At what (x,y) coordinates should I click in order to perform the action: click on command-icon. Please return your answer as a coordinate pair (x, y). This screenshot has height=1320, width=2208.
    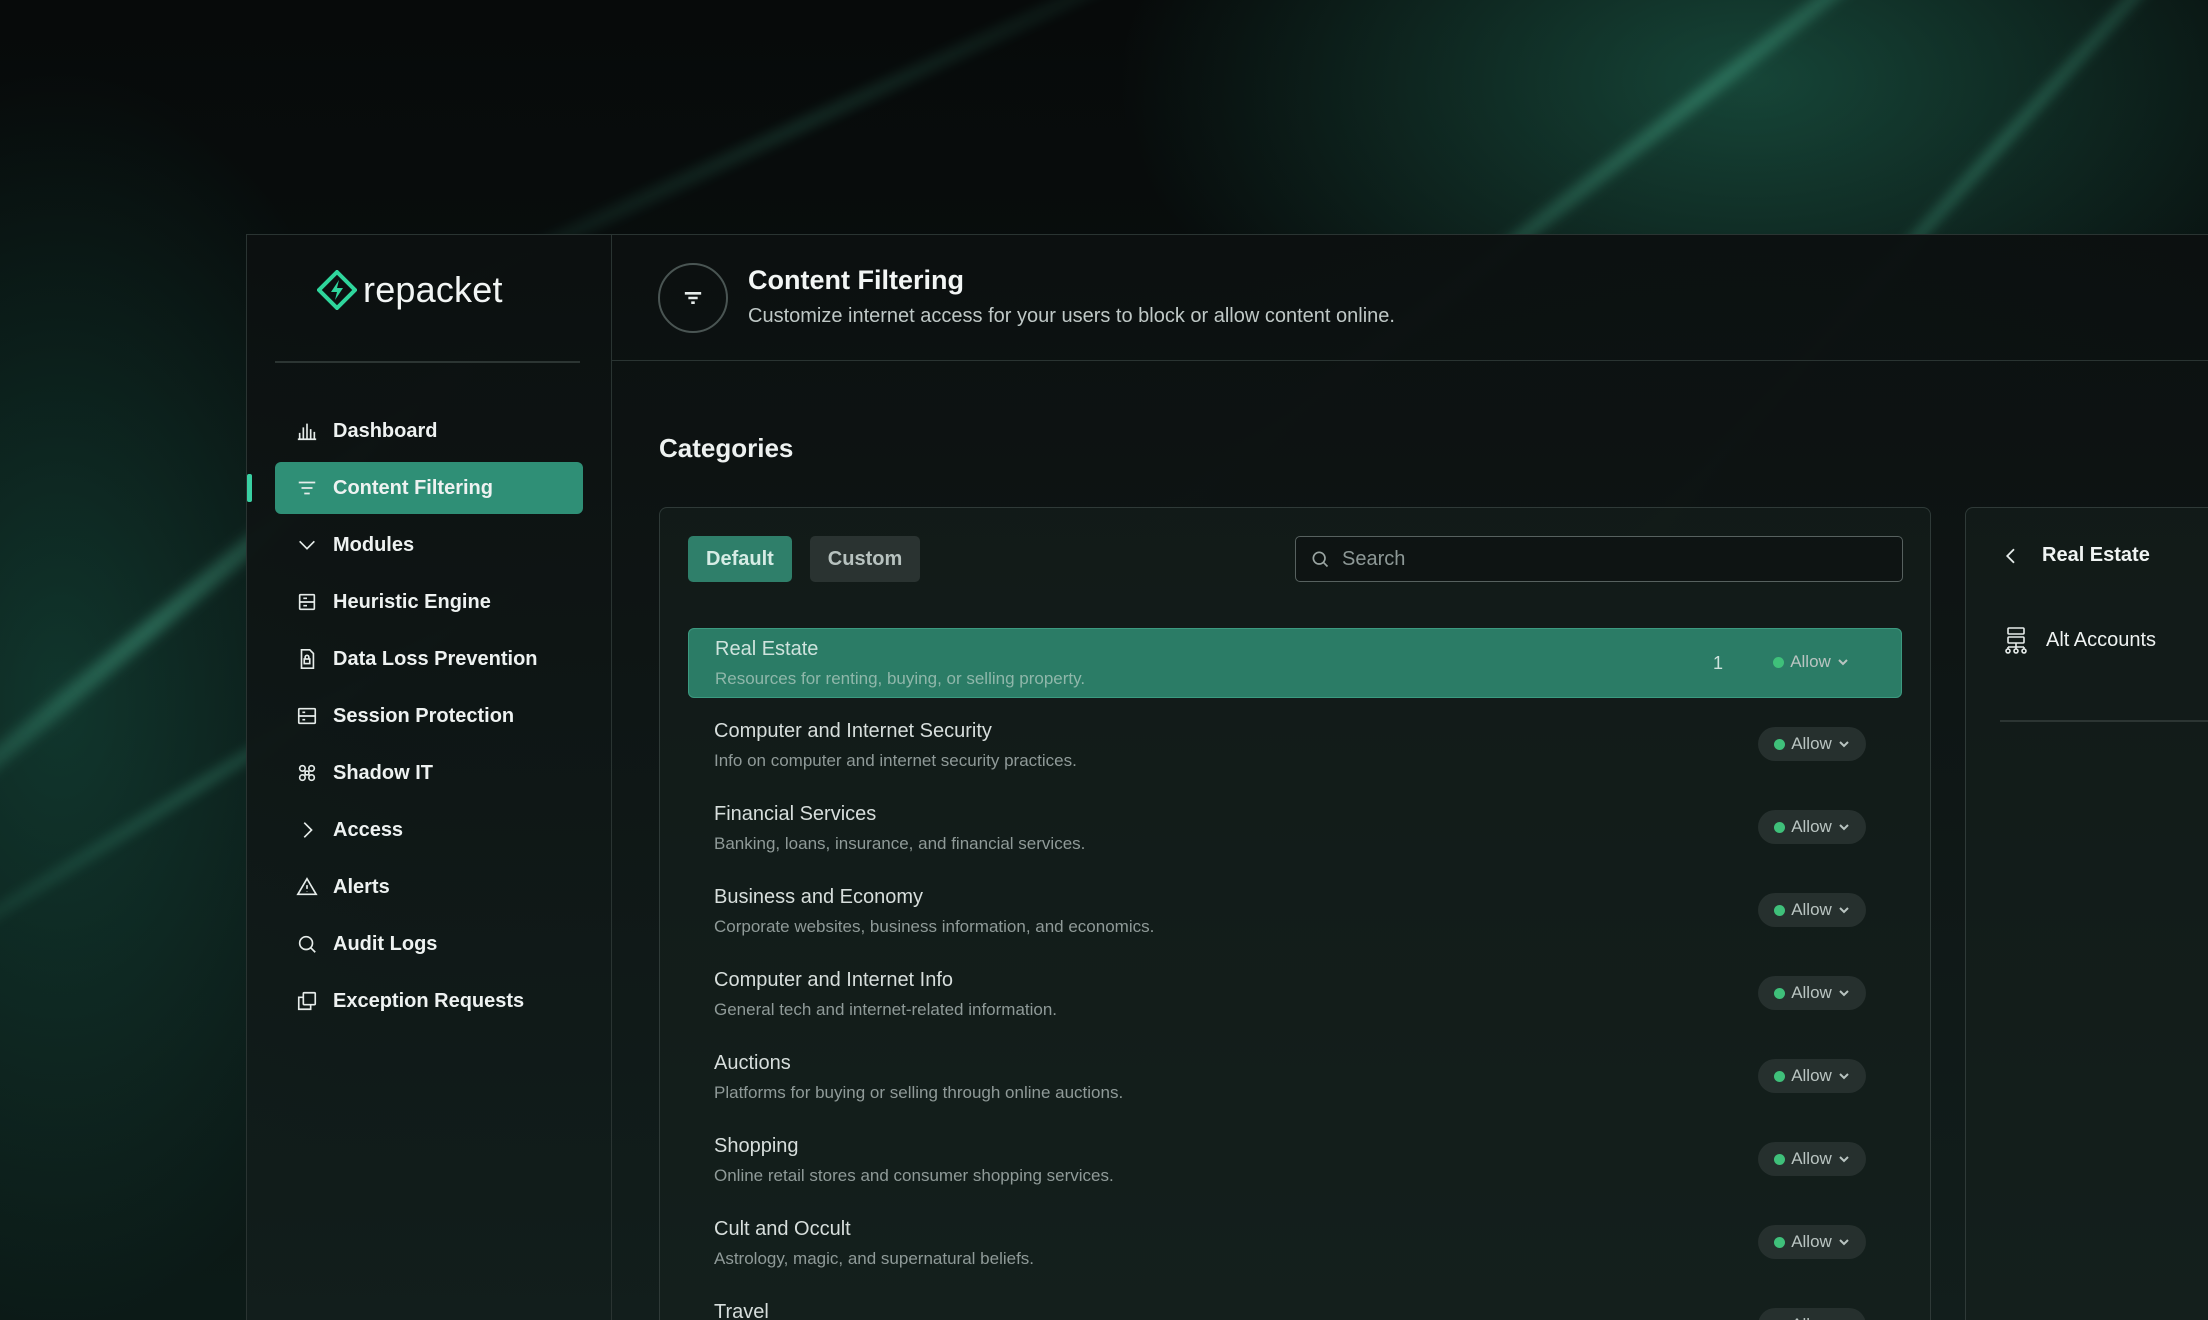
    Looking at the image, I should click on (307, 773).